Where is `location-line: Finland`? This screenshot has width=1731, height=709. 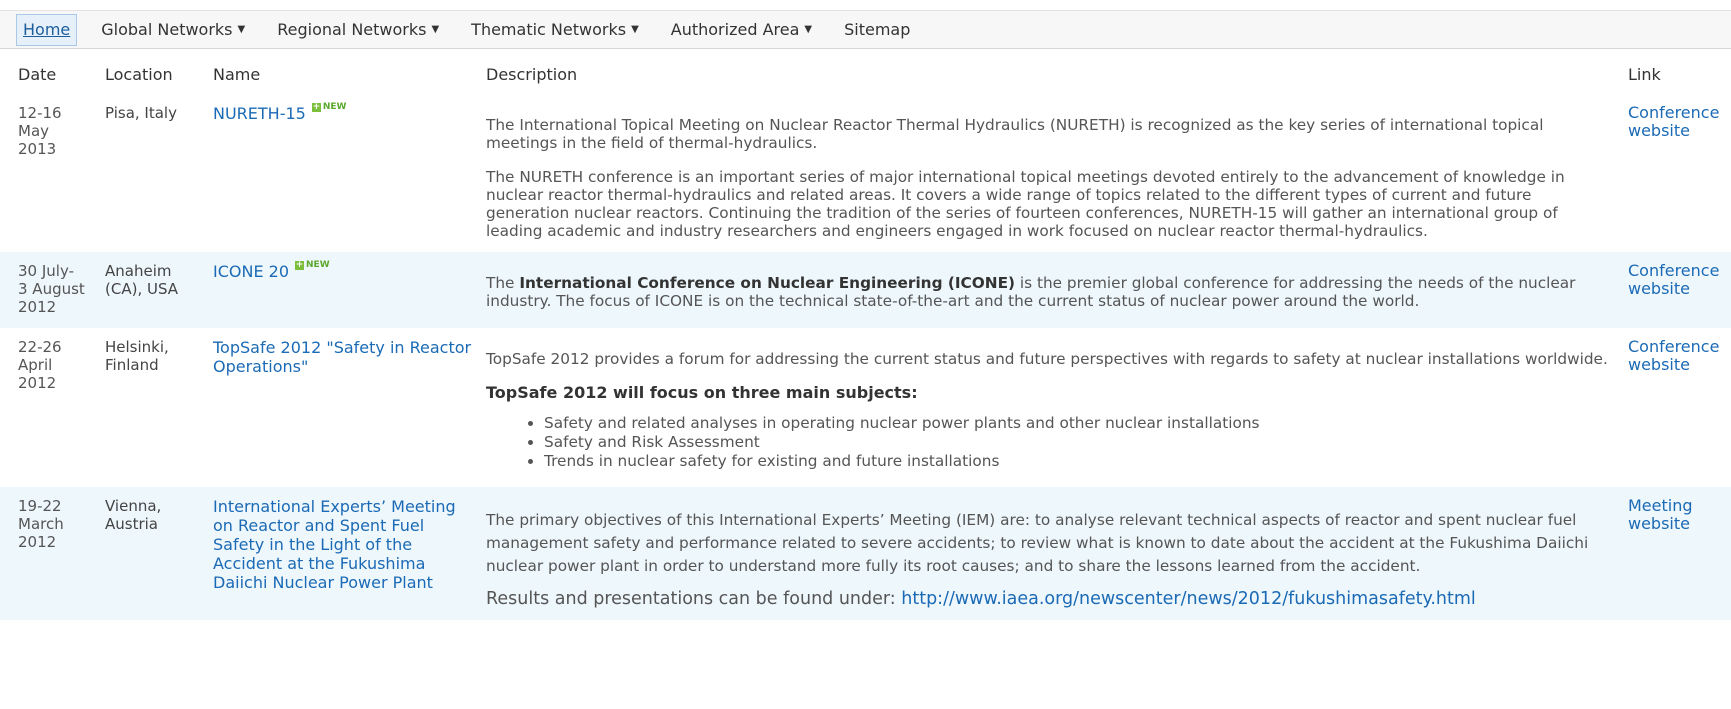 location-line: Finland is located at coordinates (132, 365).